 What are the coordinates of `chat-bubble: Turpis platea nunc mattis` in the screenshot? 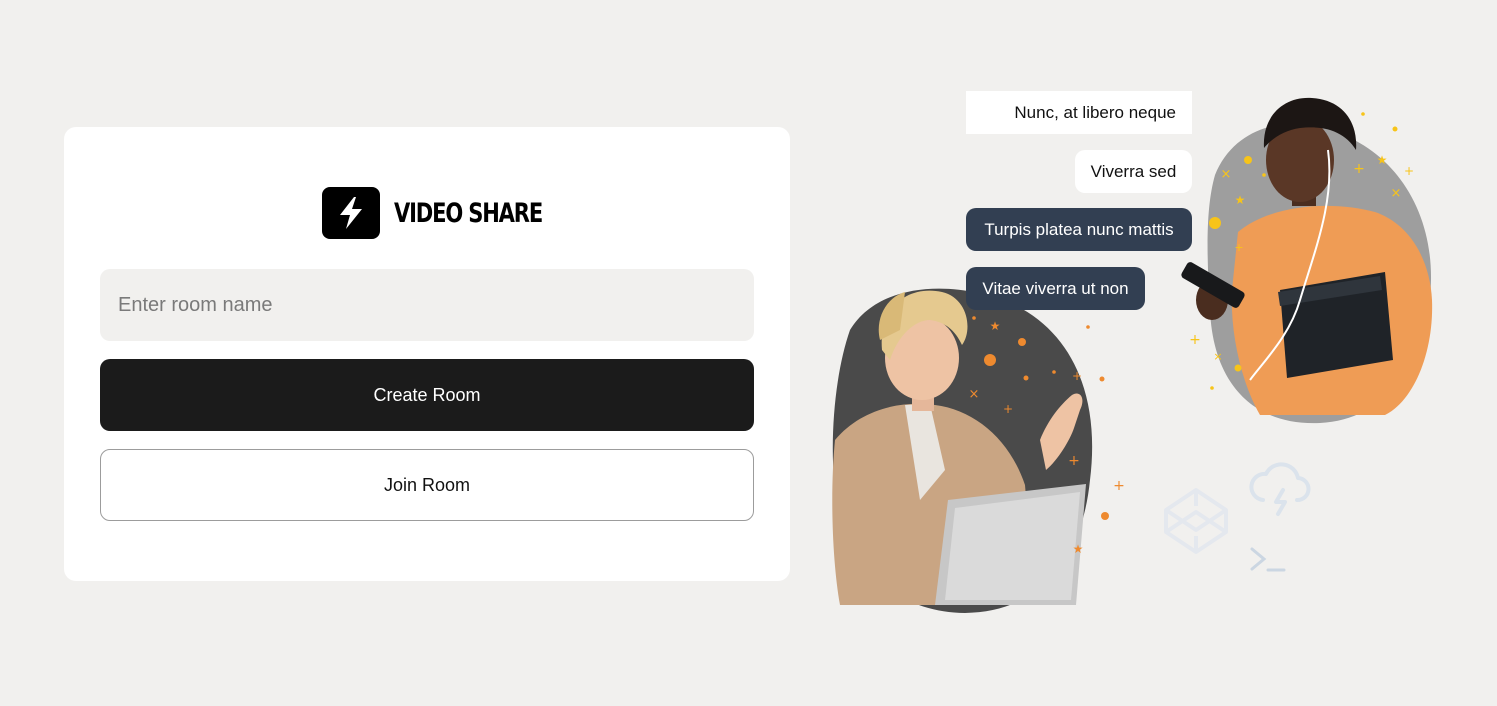 It's located at (1079, 229).